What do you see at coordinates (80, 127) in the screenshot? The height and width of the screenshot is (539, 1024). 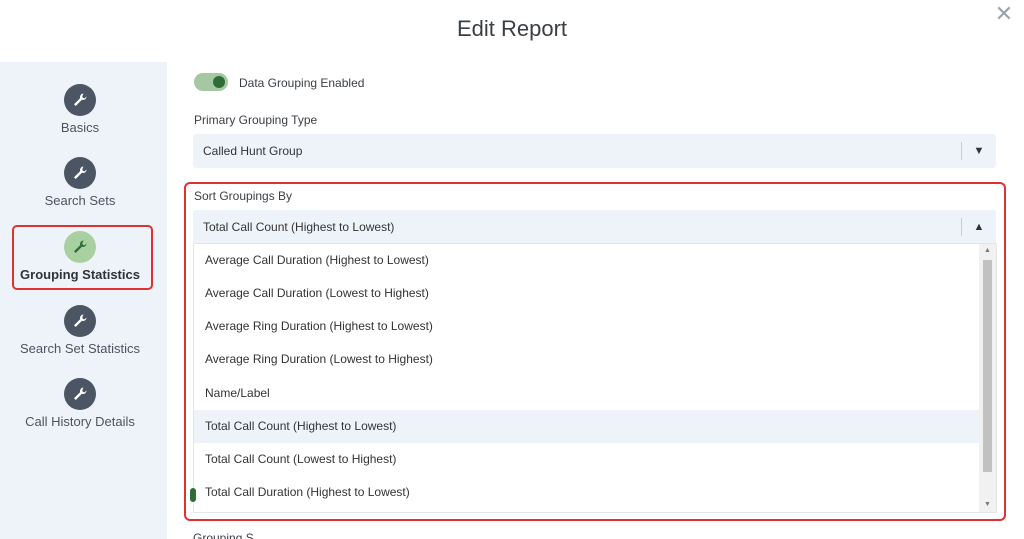 I see `sidebar-item-label: Basics` at bounding box center [80, 127].